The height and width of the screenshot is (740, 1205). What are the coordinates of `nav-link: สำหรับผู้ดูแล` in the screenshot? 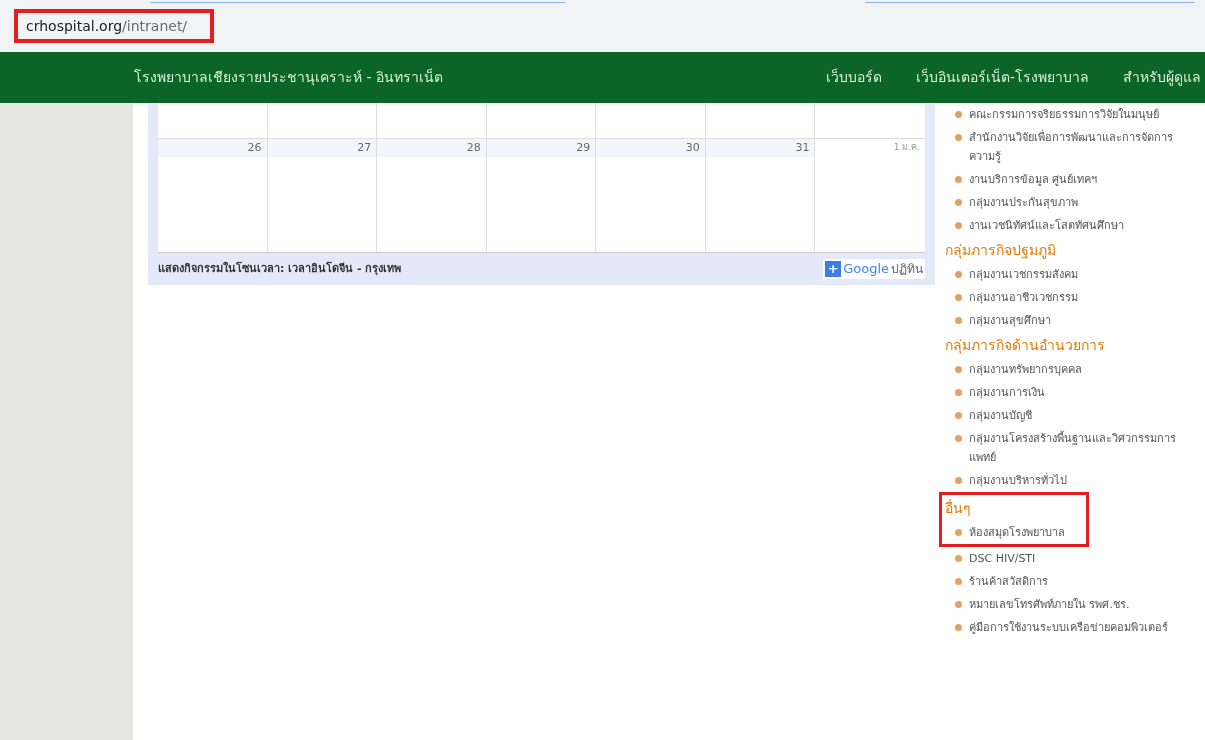 It's located at (1162, 77).